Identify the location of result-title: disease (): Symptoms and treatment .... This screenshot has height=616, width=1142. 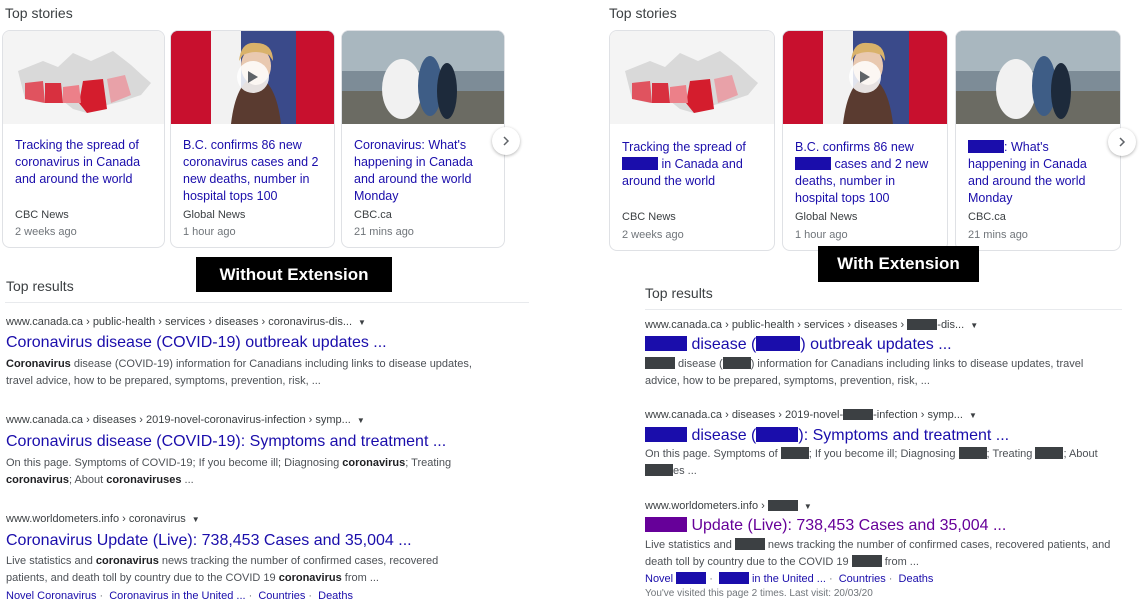
(827, 436).